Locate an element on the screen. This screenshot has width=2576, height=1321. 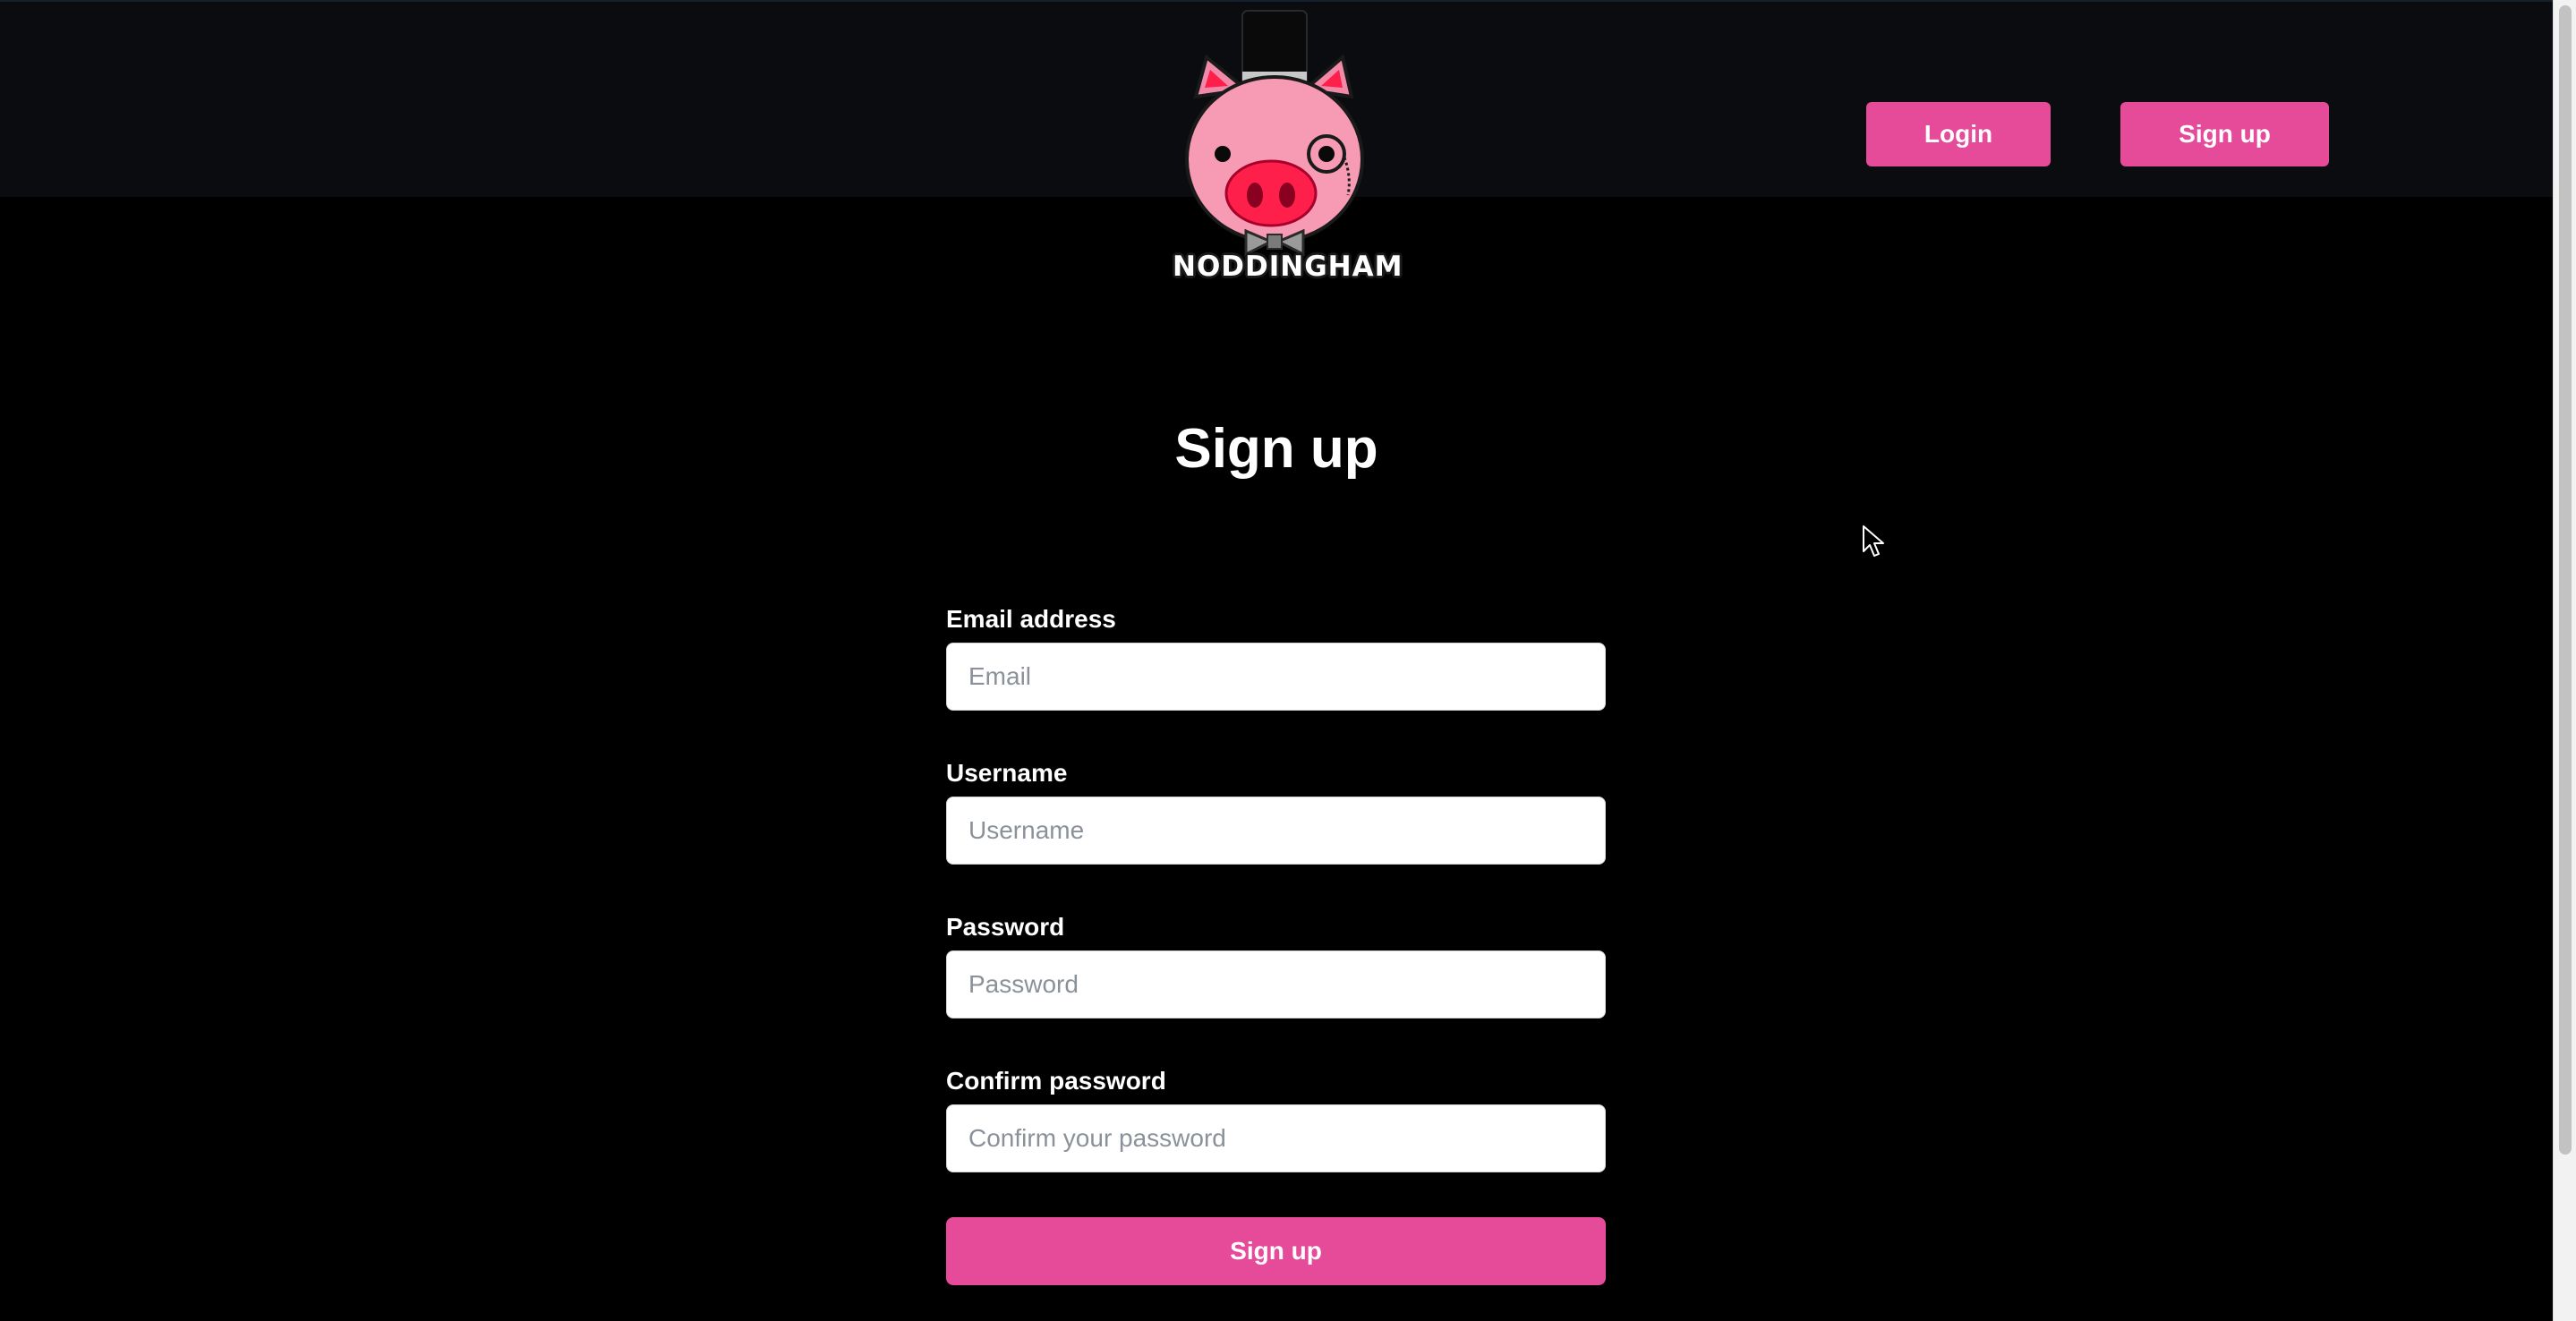
password-field-group: Password is located at coordinates (1276, 986).